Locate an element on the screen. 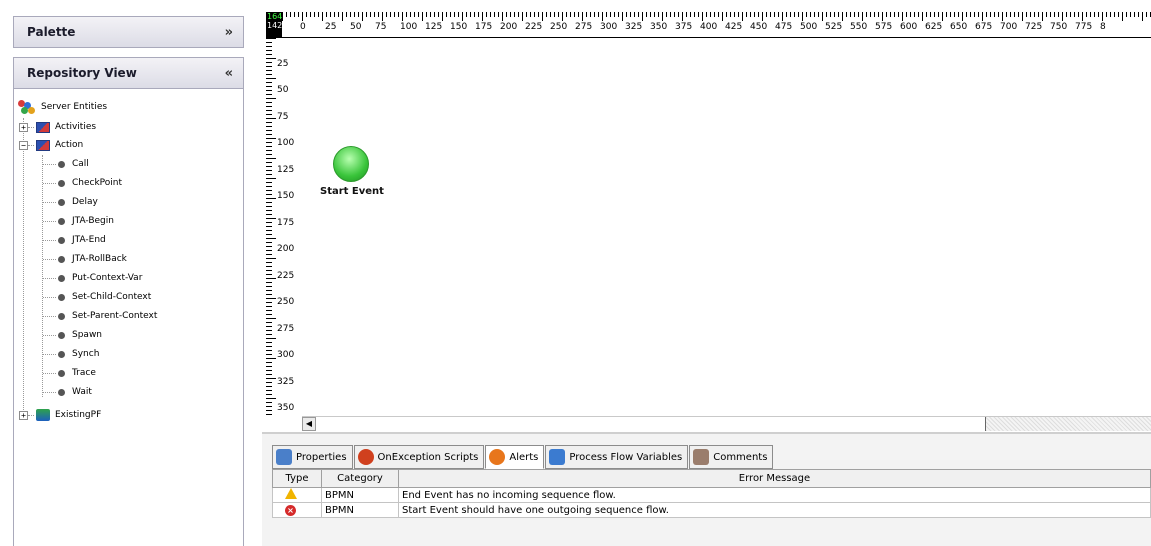 The image size is (1151, 546). tree-item-activities: + Activities is located at coordinates (57, 127).